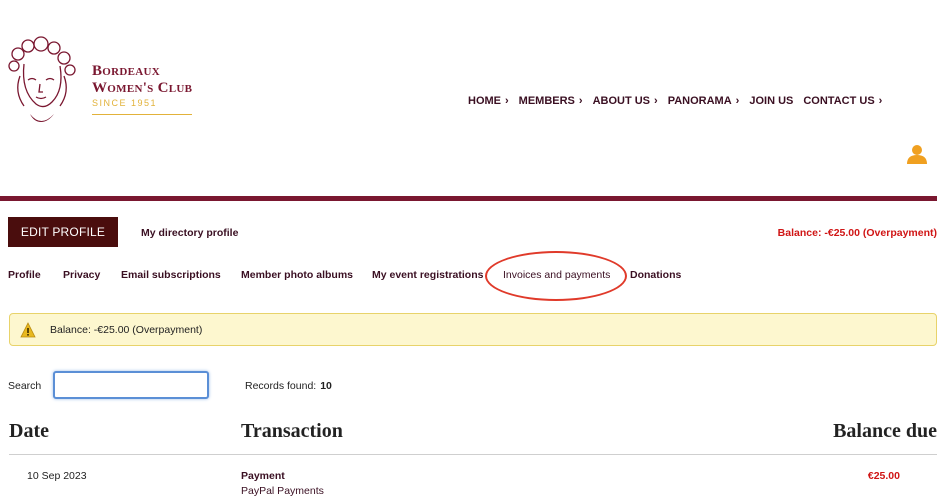 This screenshot has height=500, width=937. What do you see at coordinates (29, 431) in the screenshot?
I see `column-header-date: Date` at bounding box center [29, 431].